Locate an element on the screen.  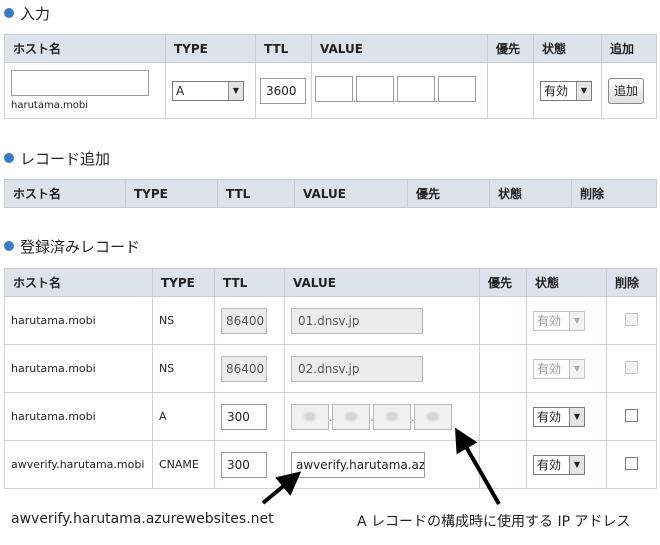
ip-annotation: A レコードの構成時に使用する IP アドレス is located at coordinates (494, 522).